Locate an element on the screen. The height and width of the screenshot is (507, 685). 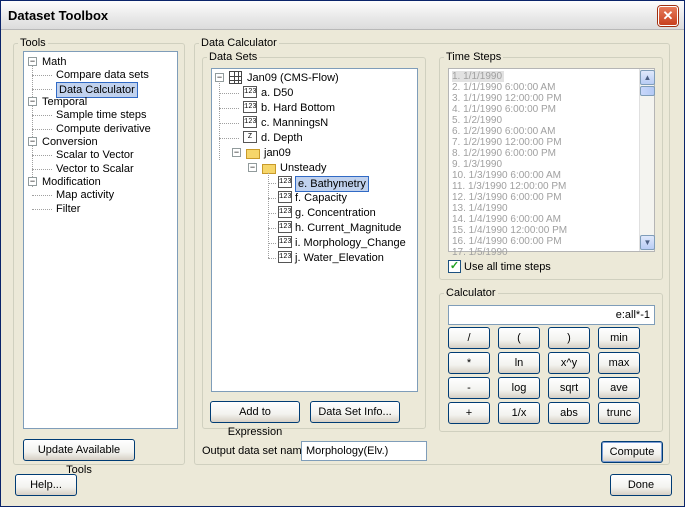
time-step-item: 4. 1/1/1990 6:00:00 PM is located at coordinates (504, 109).